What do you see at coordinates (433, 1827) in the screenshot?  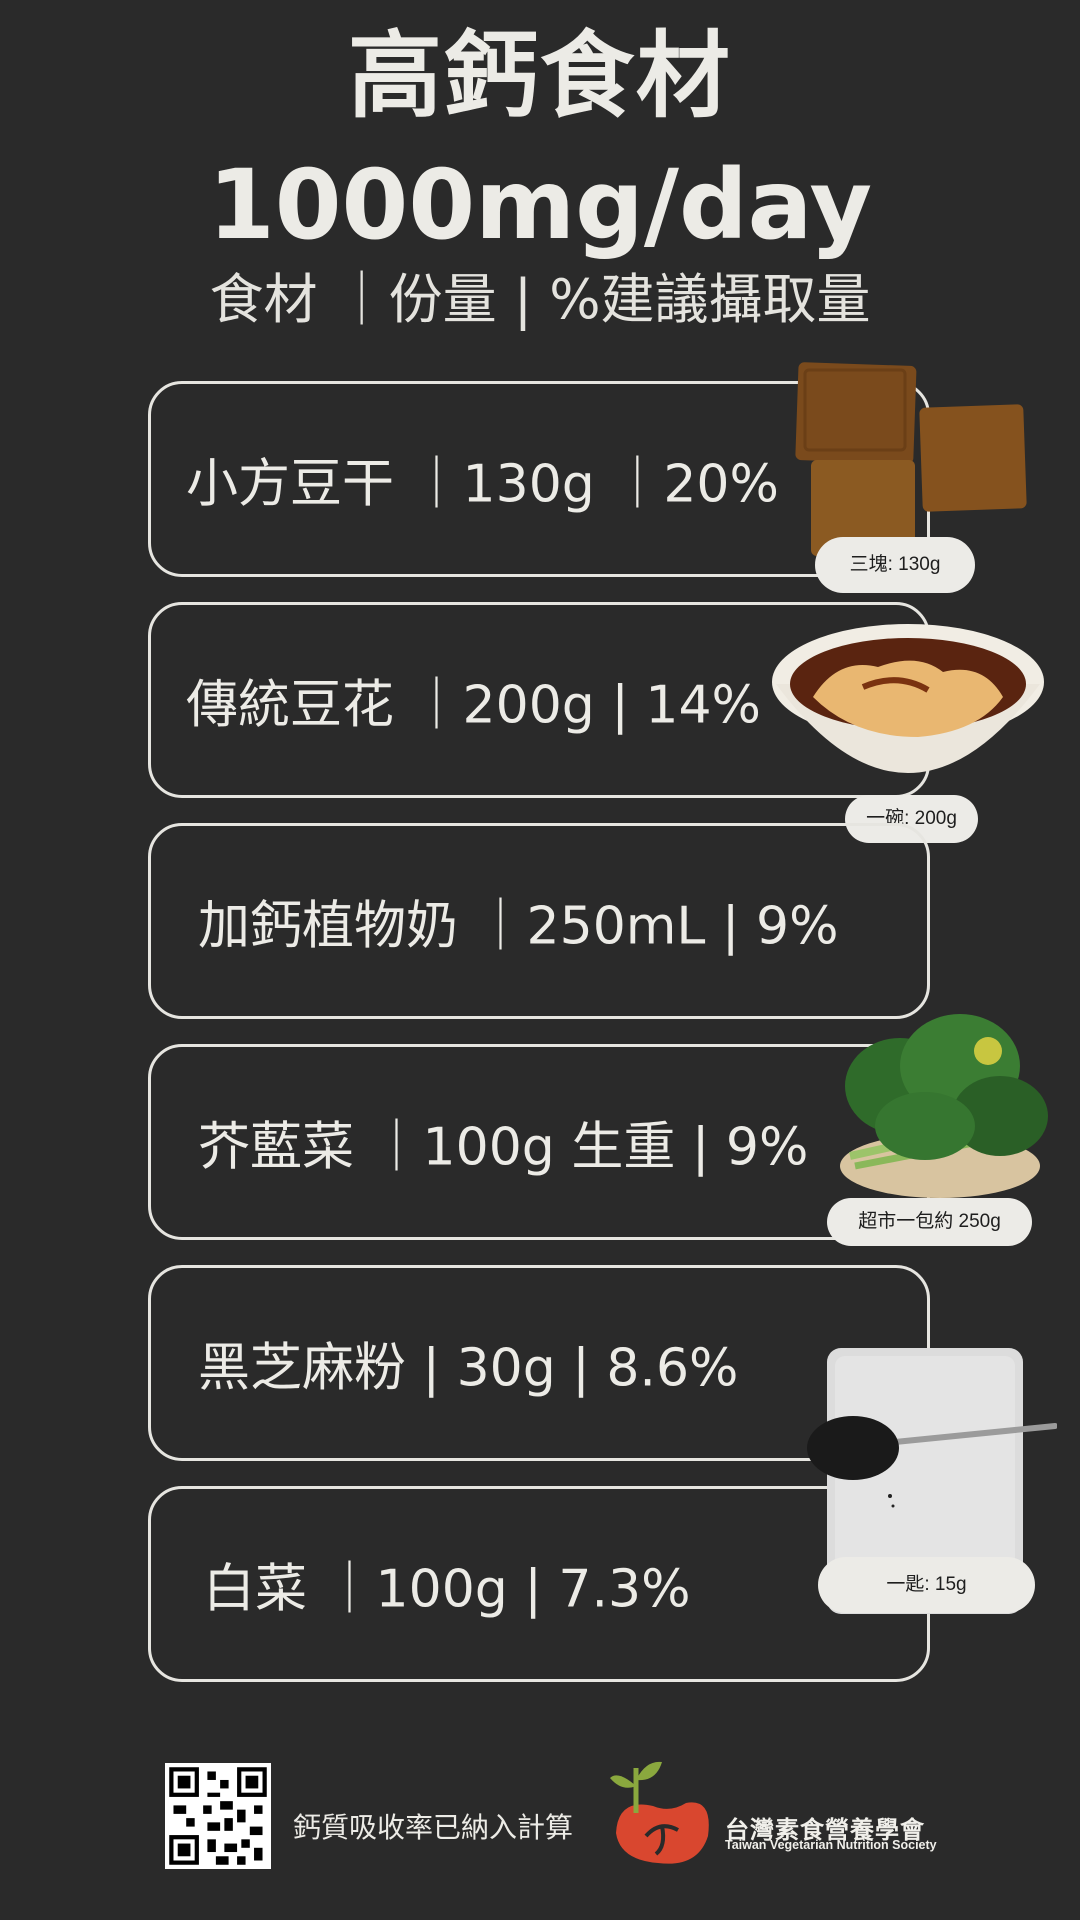 I see `absorption-note: 鈣質吸收率已納入計算` at bounding box center [433, 1827].